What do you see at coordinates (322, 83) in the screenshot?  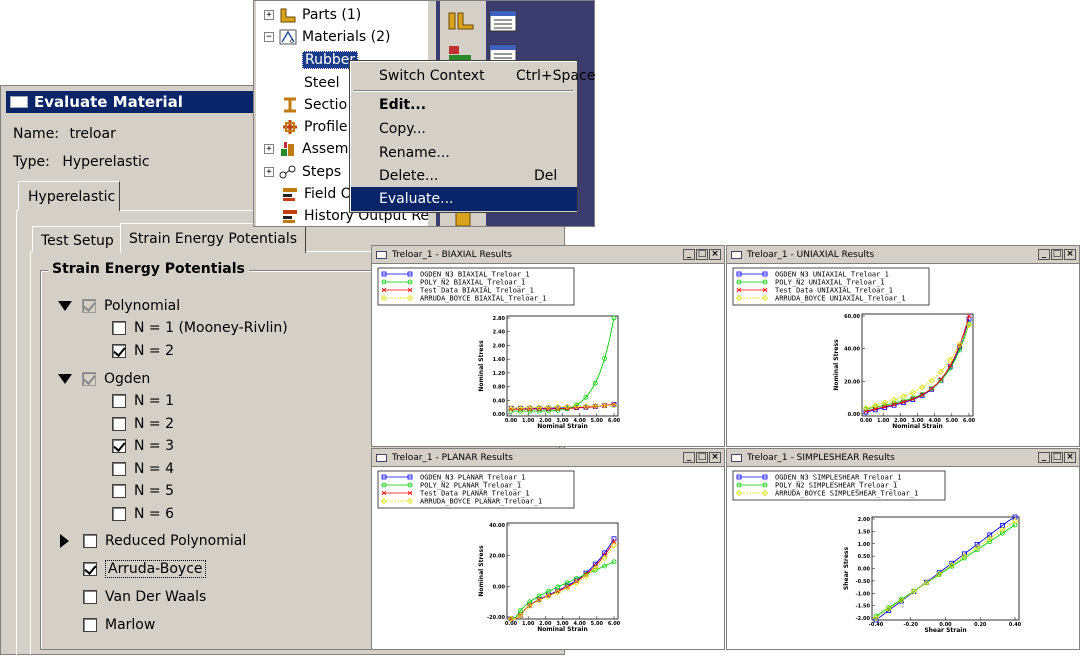 I see `tree-item-steel: Steel` at bounding box center [322, 83].